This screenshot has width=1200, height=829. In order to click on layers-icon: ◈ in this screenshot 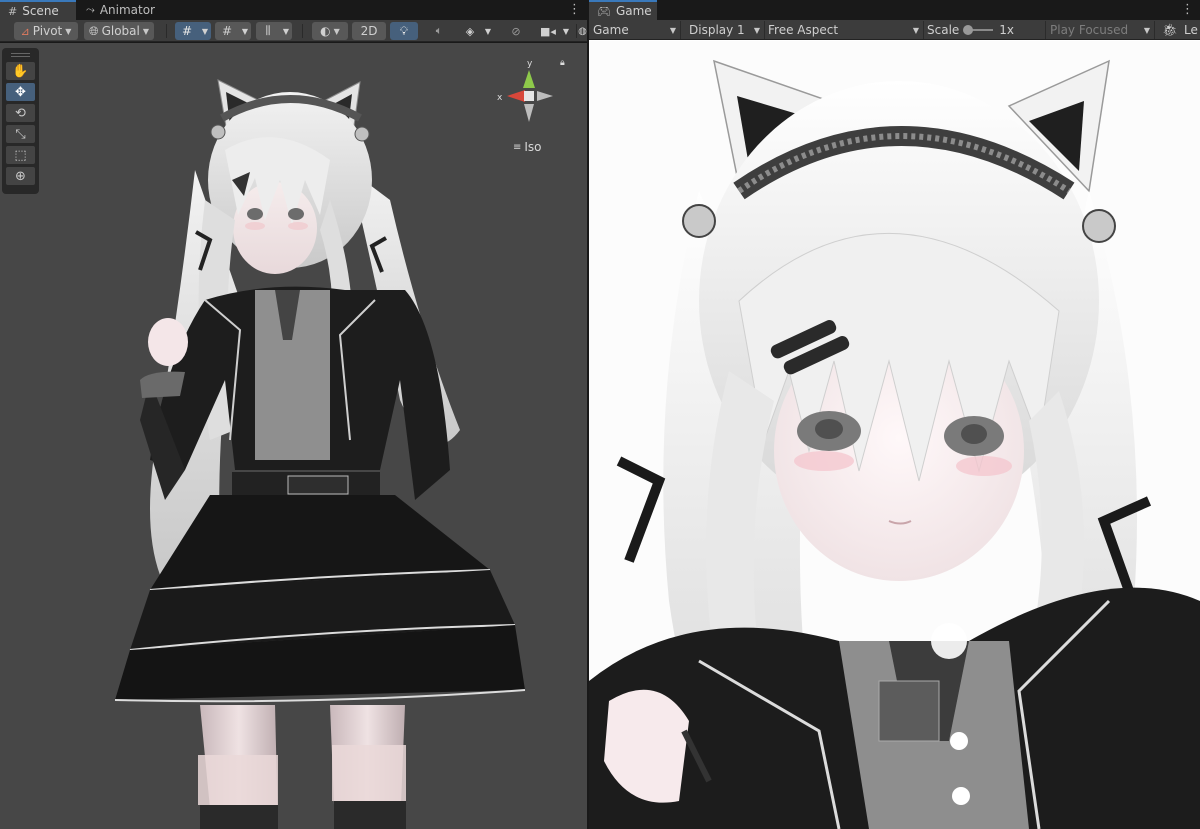, I will do `click(470, 31)`.